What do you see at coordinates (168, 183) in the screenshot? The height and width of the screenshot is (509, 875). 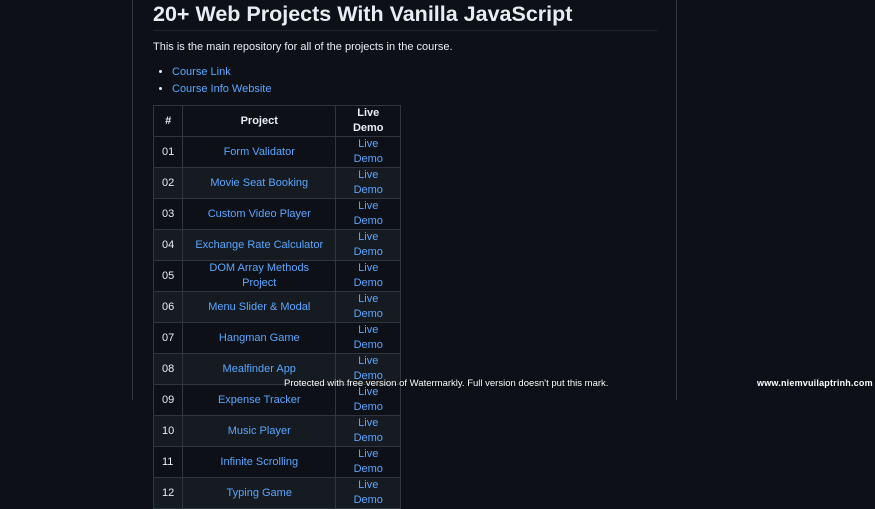 I see `row-number: 02` at bounding box center [168, 183].